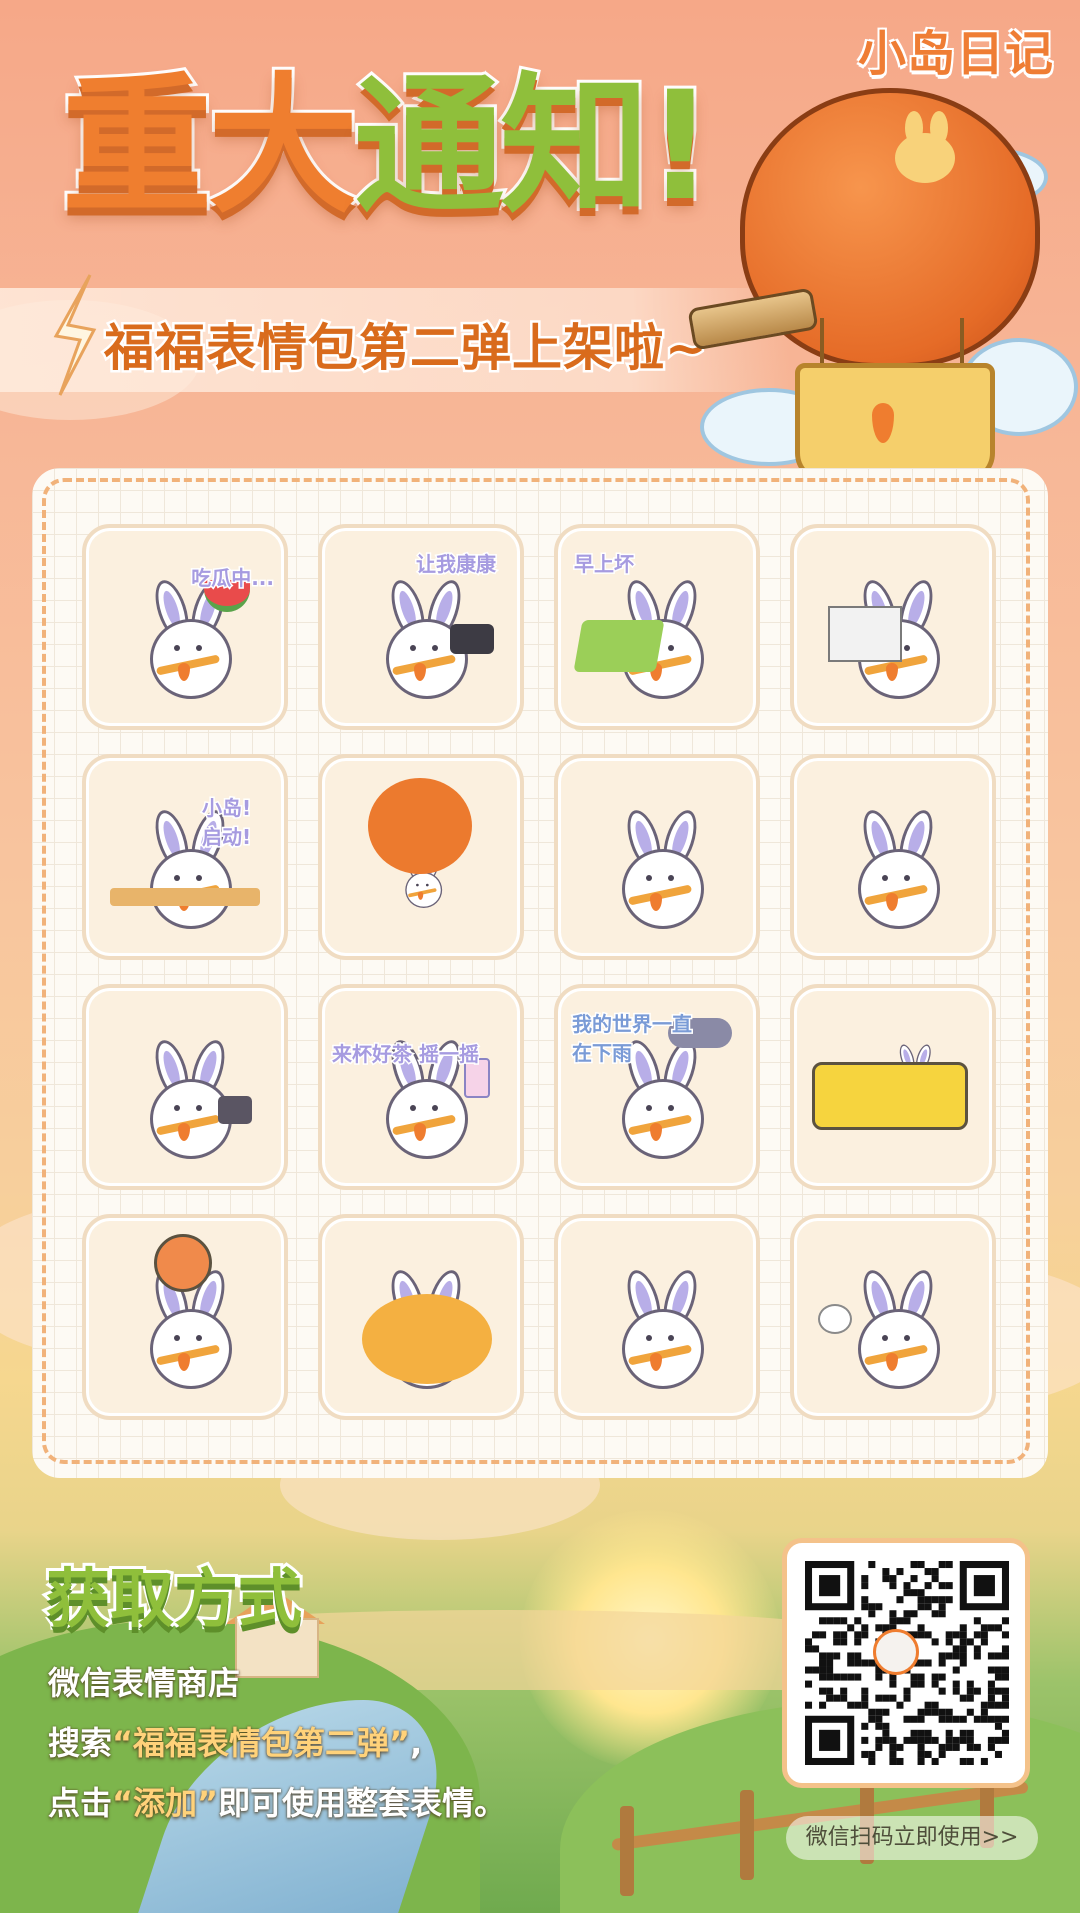 This screenshot has height=1913, width=1080. What do you see at coordinates (619, 646) in the screenshot?
I see `laptop-icon` at bounding box center [619, 646].